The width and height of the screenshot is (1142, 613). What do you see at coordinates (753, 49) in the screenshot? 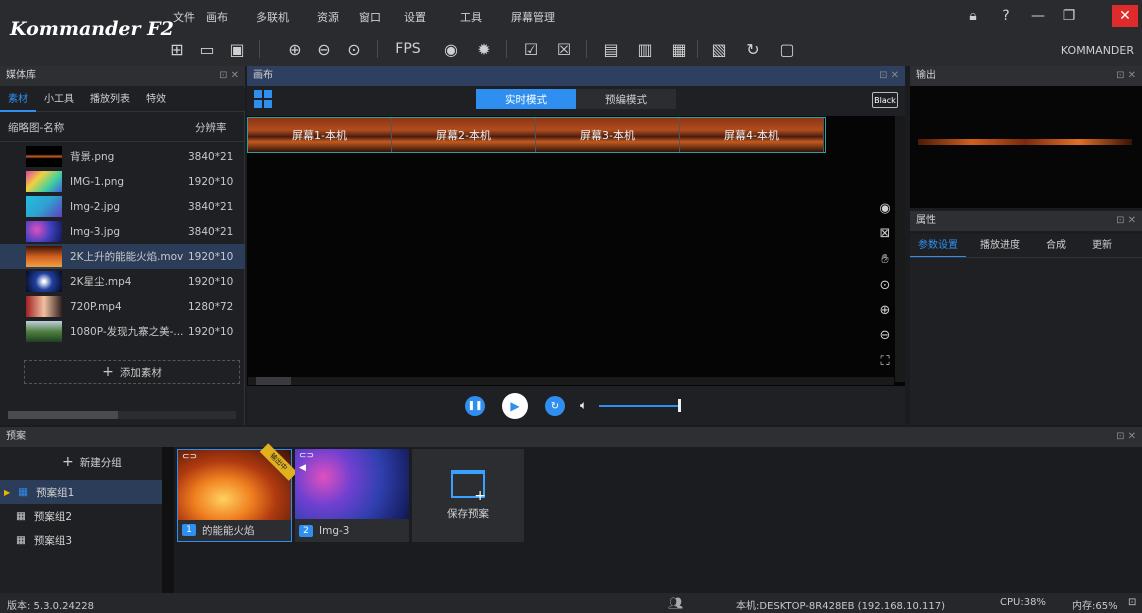
I see `refresh-icon: ↻` at bounding box center [753, 49].